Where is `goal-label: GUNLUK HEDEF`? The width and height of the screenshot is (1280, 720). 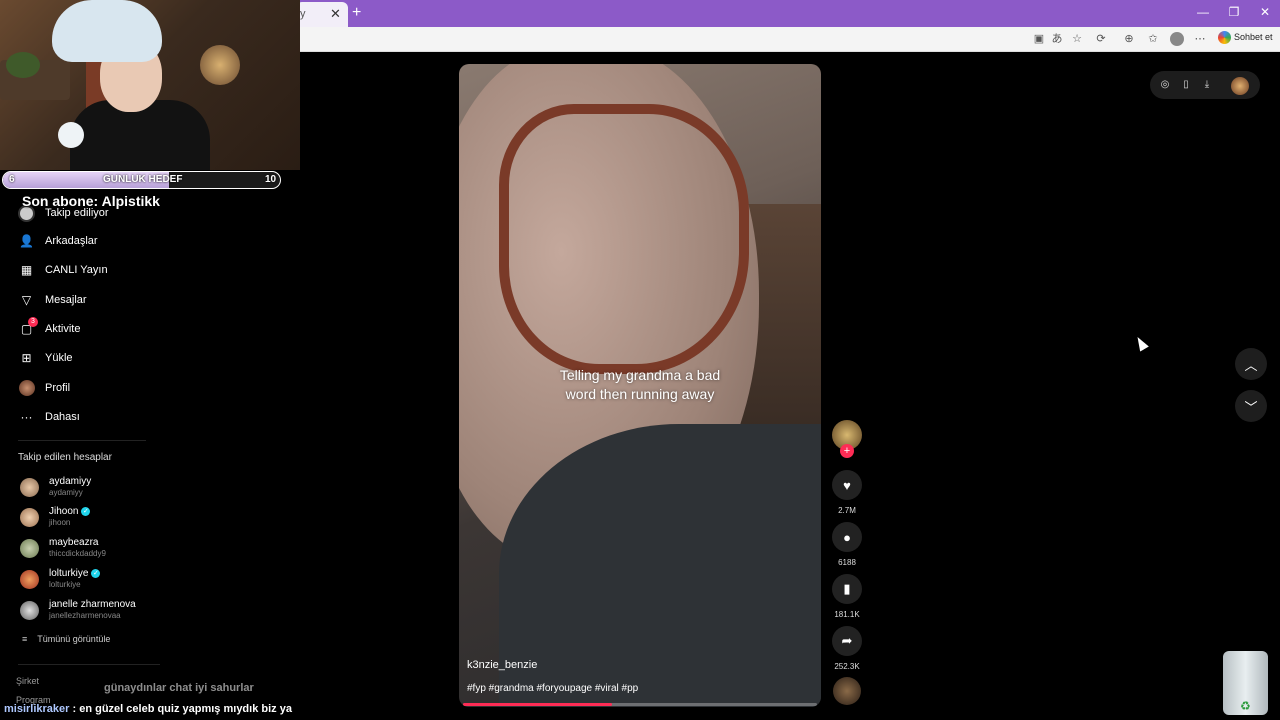 goal-label: GUNLUK HEDEF is located at coordinates (143, 179).